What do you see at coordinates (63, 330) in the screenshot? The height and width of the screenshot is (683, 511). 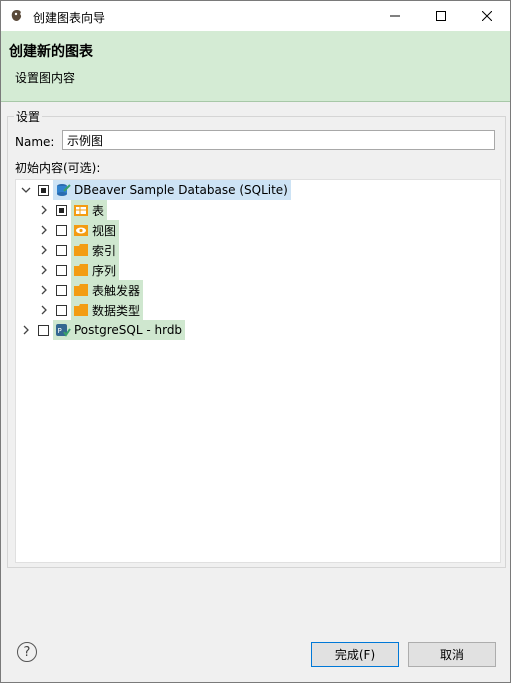 I see `postgres-icon: P` at bounding box center [63, 330].